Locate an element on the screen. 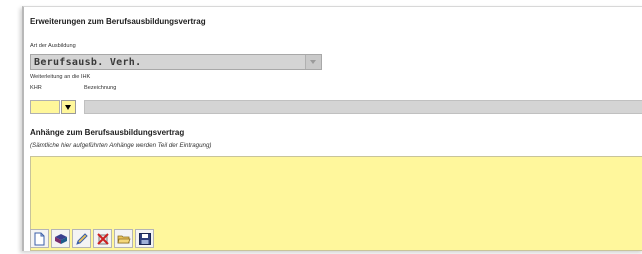  open-folder-icon is located at coordinates (123, 239).